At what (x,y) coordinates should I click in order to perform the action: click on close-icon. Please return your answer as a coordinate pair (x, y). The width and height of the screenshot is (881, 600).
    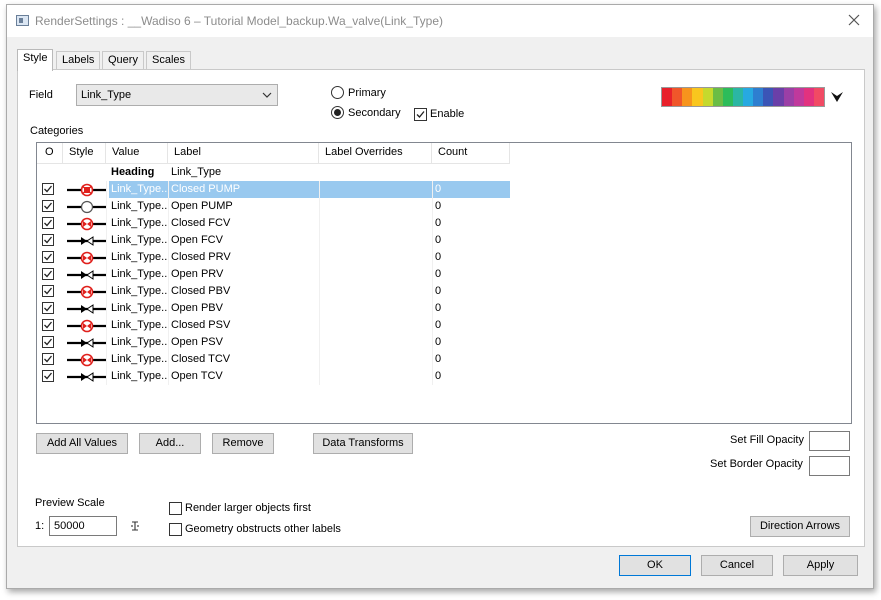
    Looking at the image, I should click on (854, 20).